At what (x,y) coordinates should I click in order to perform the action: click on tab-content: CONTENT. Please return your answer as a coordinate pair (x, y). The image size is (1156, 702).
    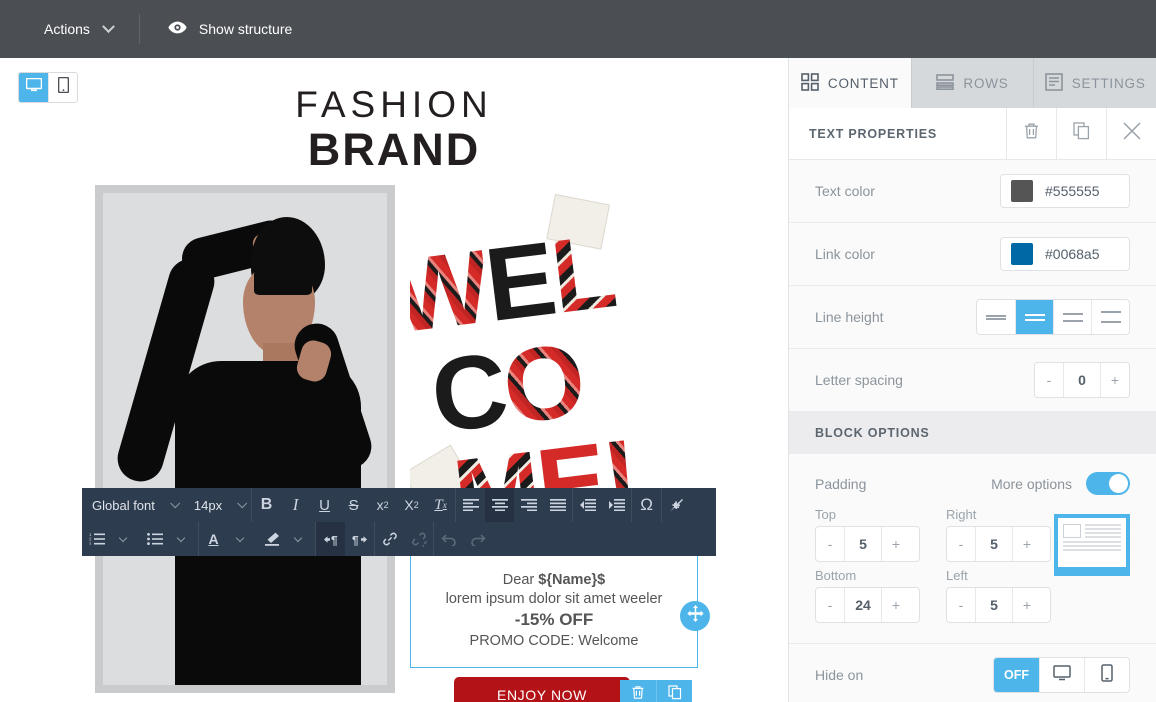
    Looking at the image, I should click on (850, 83).